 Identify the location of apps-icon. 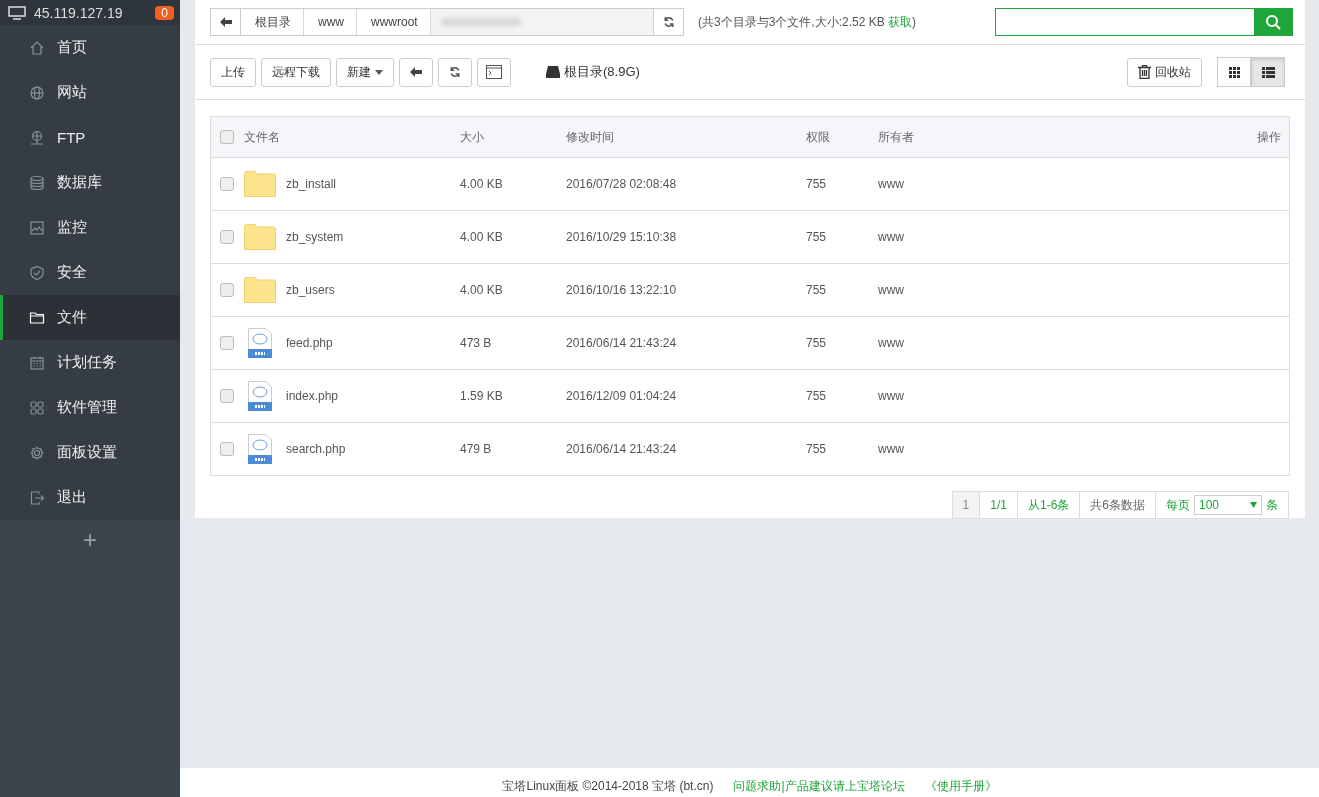
(37, 407).